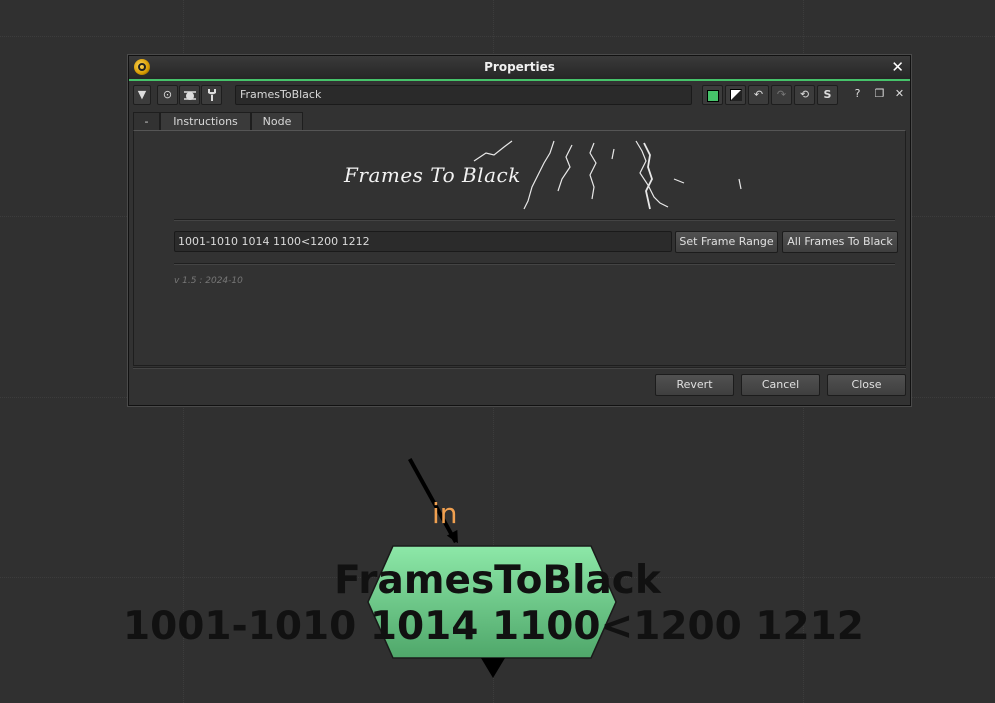 The image size is (995, 703). What do you see at coordinates (277, 121) in the screenshot?
I see `tab-node: Node` at bounding box center [277, 121].